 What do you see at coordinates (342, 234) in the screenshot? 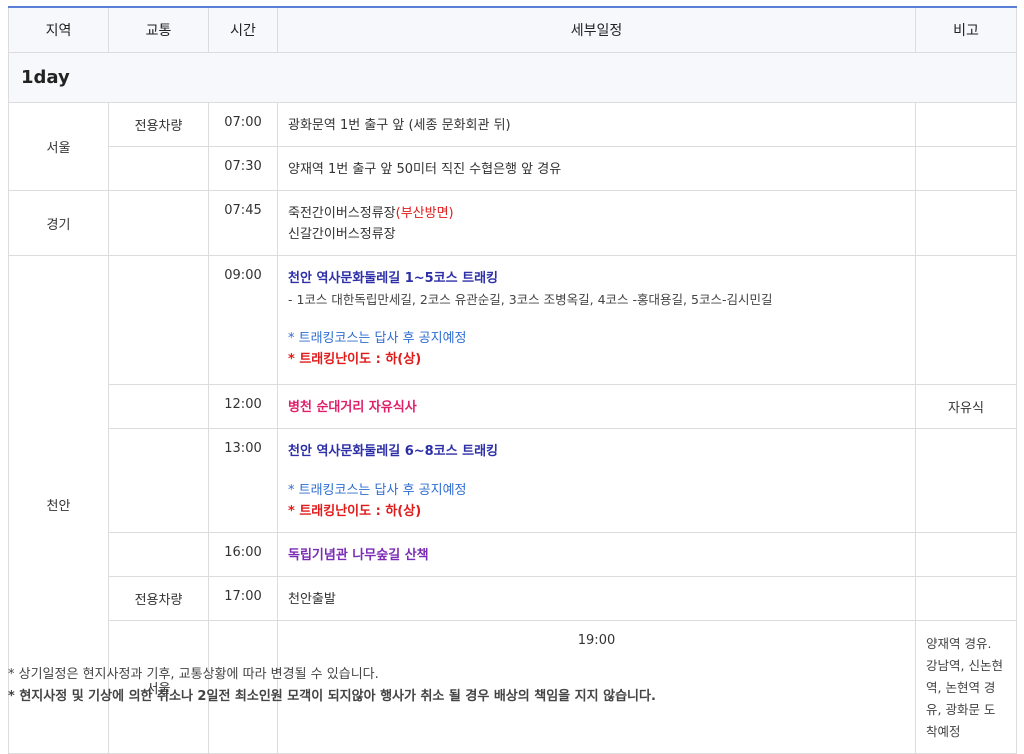
I see `detail-line: 신갈간이버스정류장` at bounding box center [342, 234].